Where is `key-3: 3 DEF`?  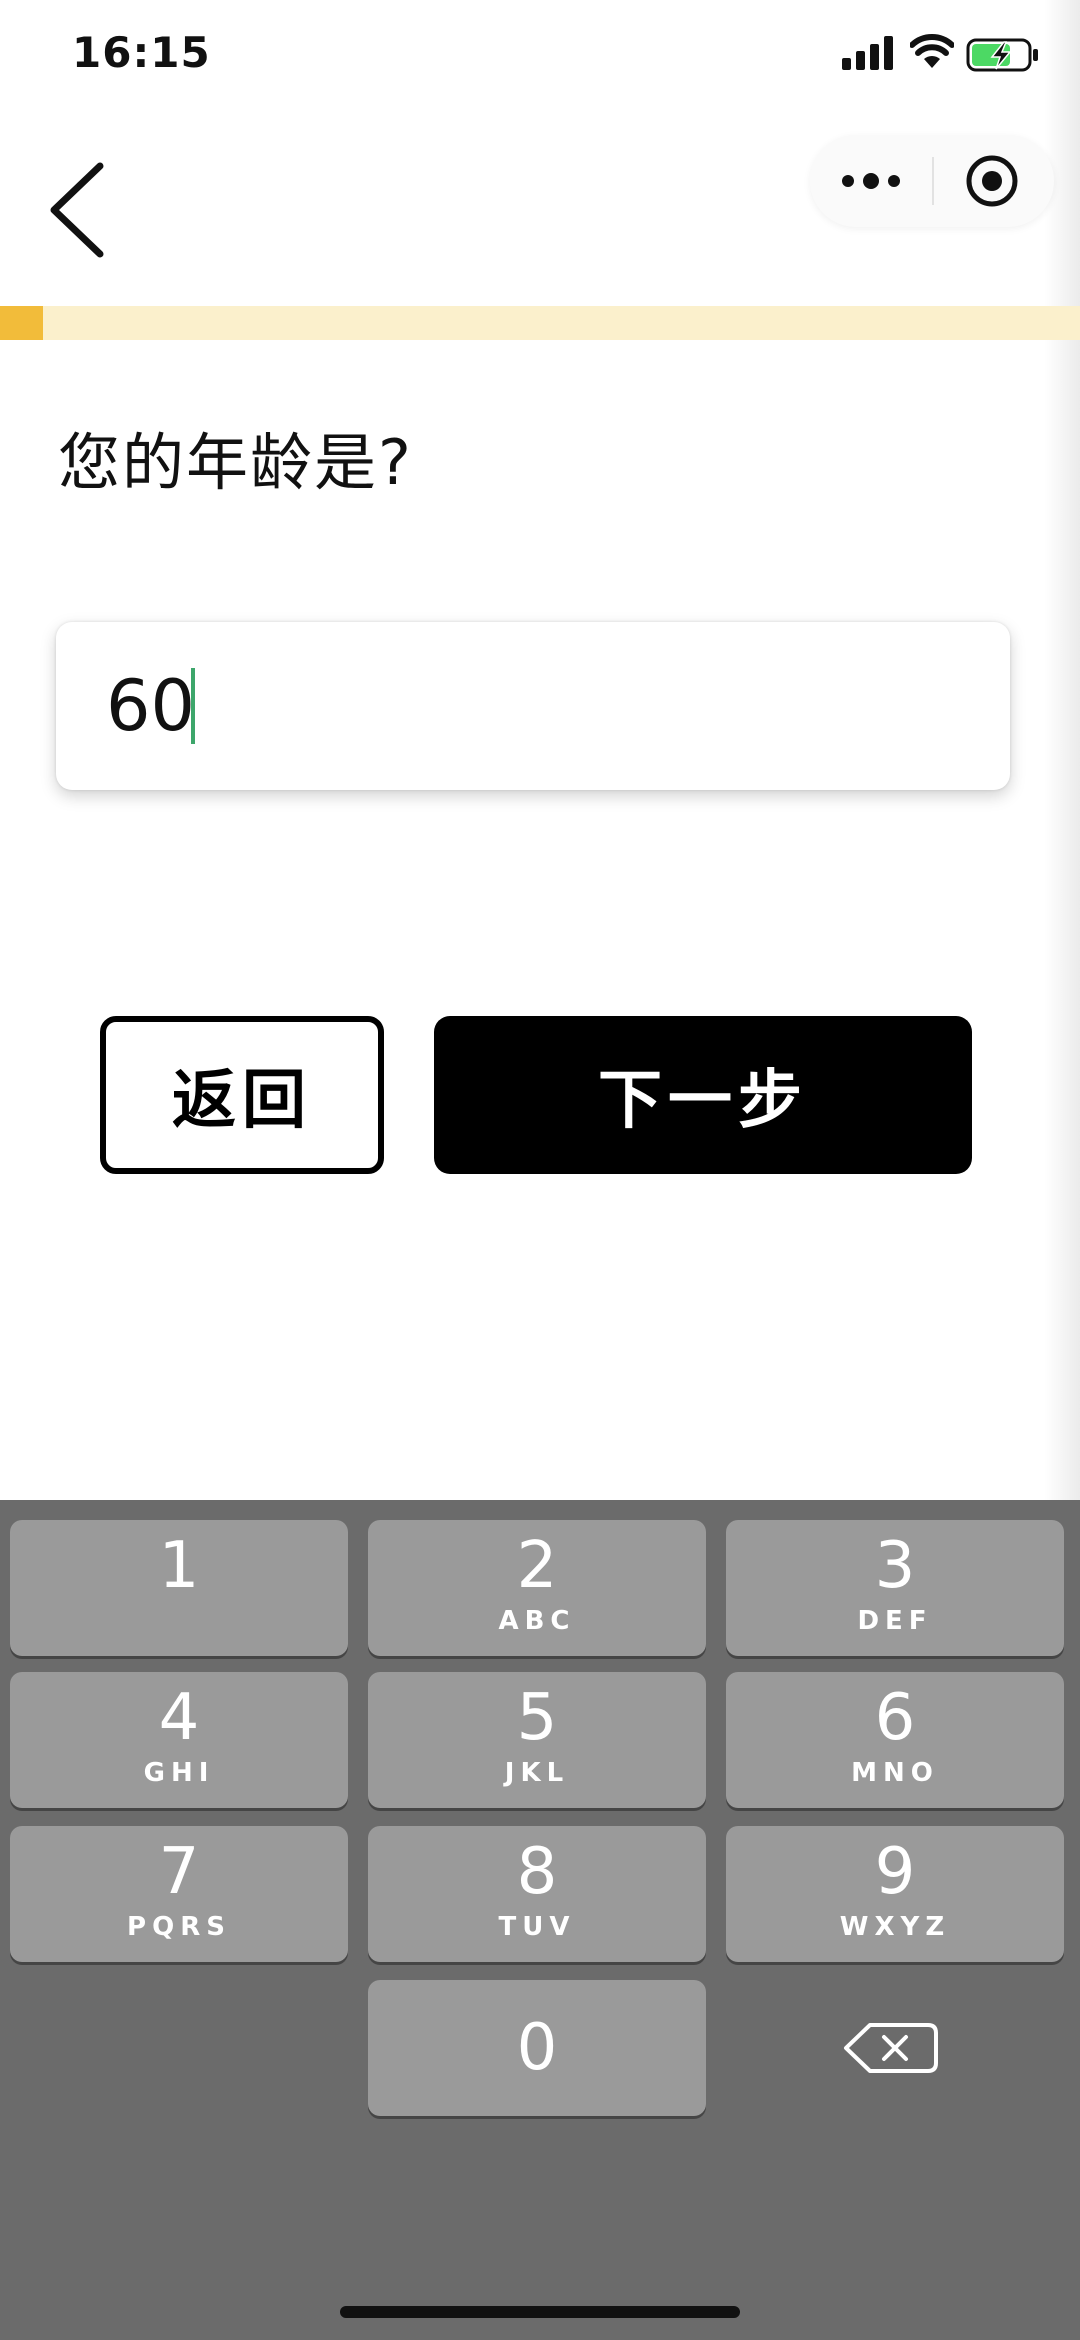
key-3: 3 DEF is located at coordinates (895, 1588).